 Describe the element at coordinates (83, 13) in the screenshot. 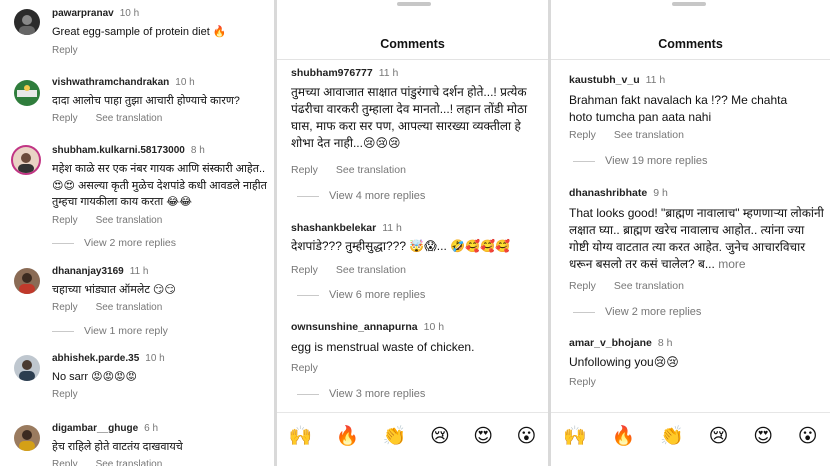

I see `username: pawarpranav` at that location.